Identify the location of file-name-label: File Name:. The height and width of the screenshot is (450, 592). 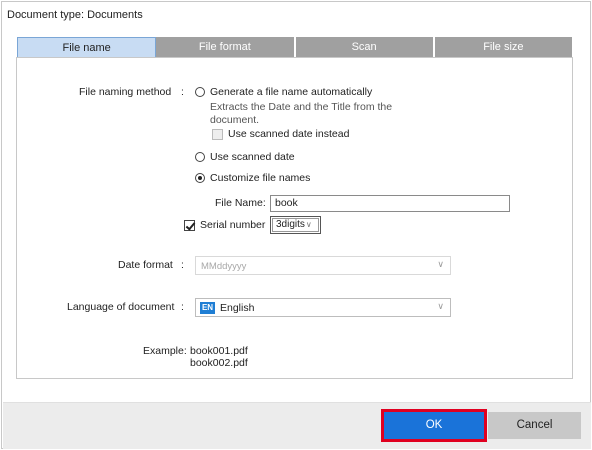
(240, 203).